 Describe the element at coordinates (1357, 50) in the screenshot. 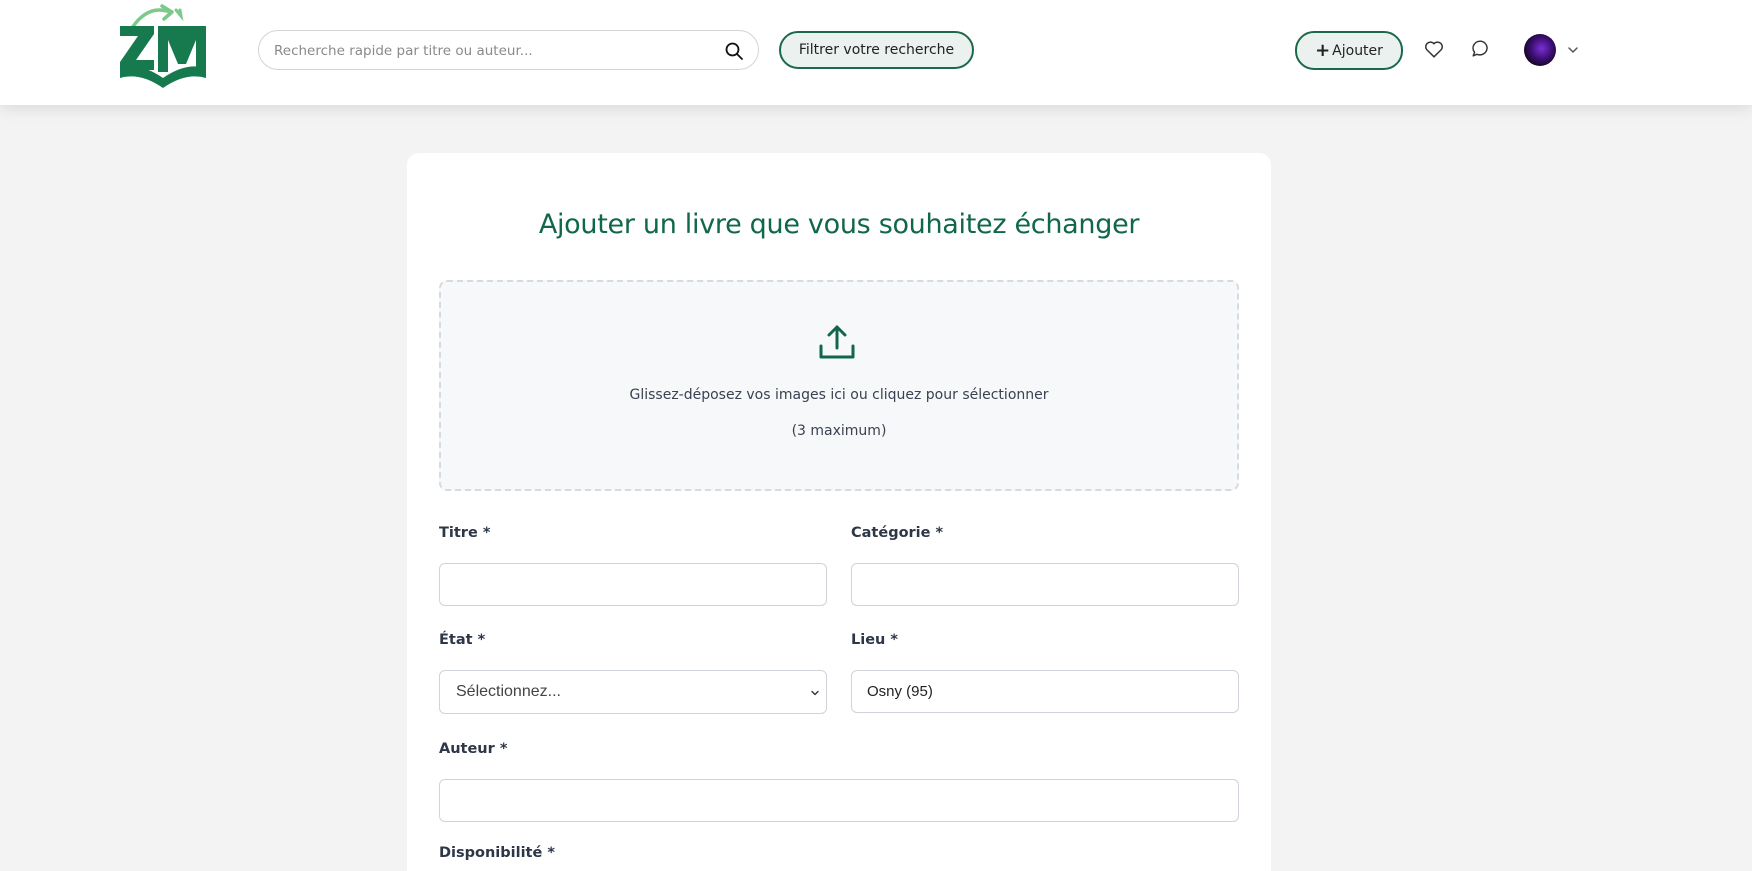

I see `add-button-label: Ajouter` at that location.